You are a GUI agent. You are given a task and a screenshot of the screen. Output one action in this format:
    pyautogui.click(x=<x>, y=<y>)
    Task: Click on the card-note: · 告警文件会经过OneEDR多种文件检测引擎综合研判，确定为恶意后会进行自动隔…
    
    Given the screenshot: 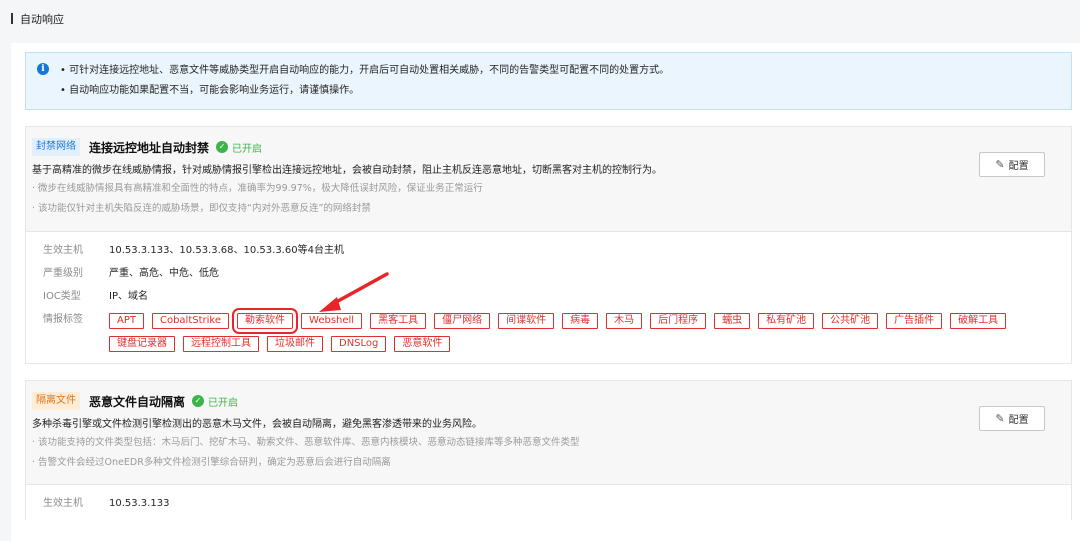 What is the action you would take?
    pyautogui.click(x=211, y=462)
    